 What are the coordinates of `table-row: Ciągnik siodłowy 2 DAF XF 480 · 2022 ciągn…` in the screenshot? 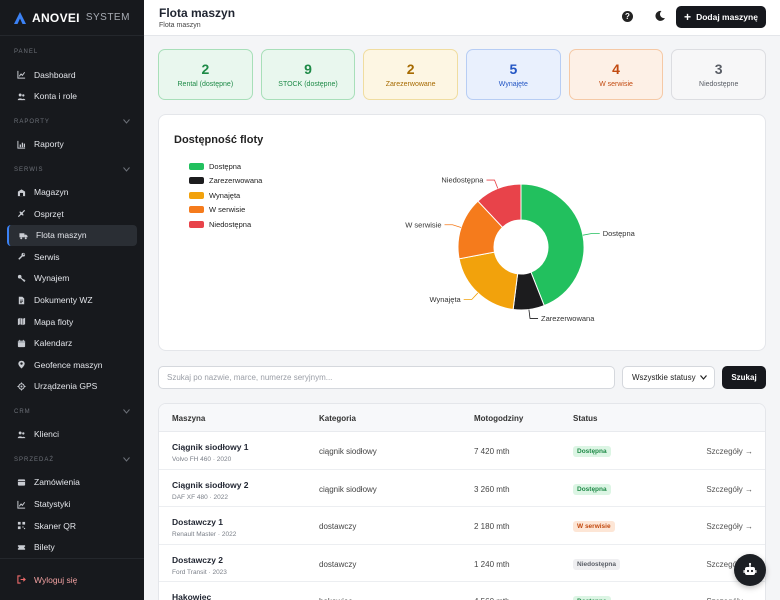 It's located at (462, 488).